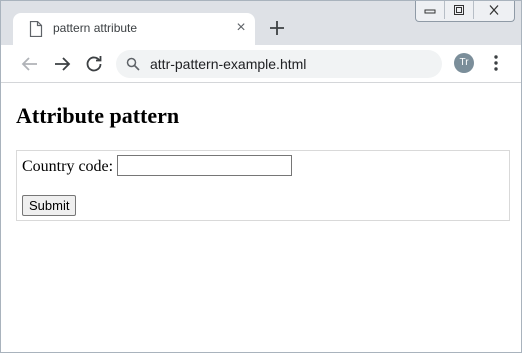  I want to click on profile-avatar: Tr, so click(464, 63).